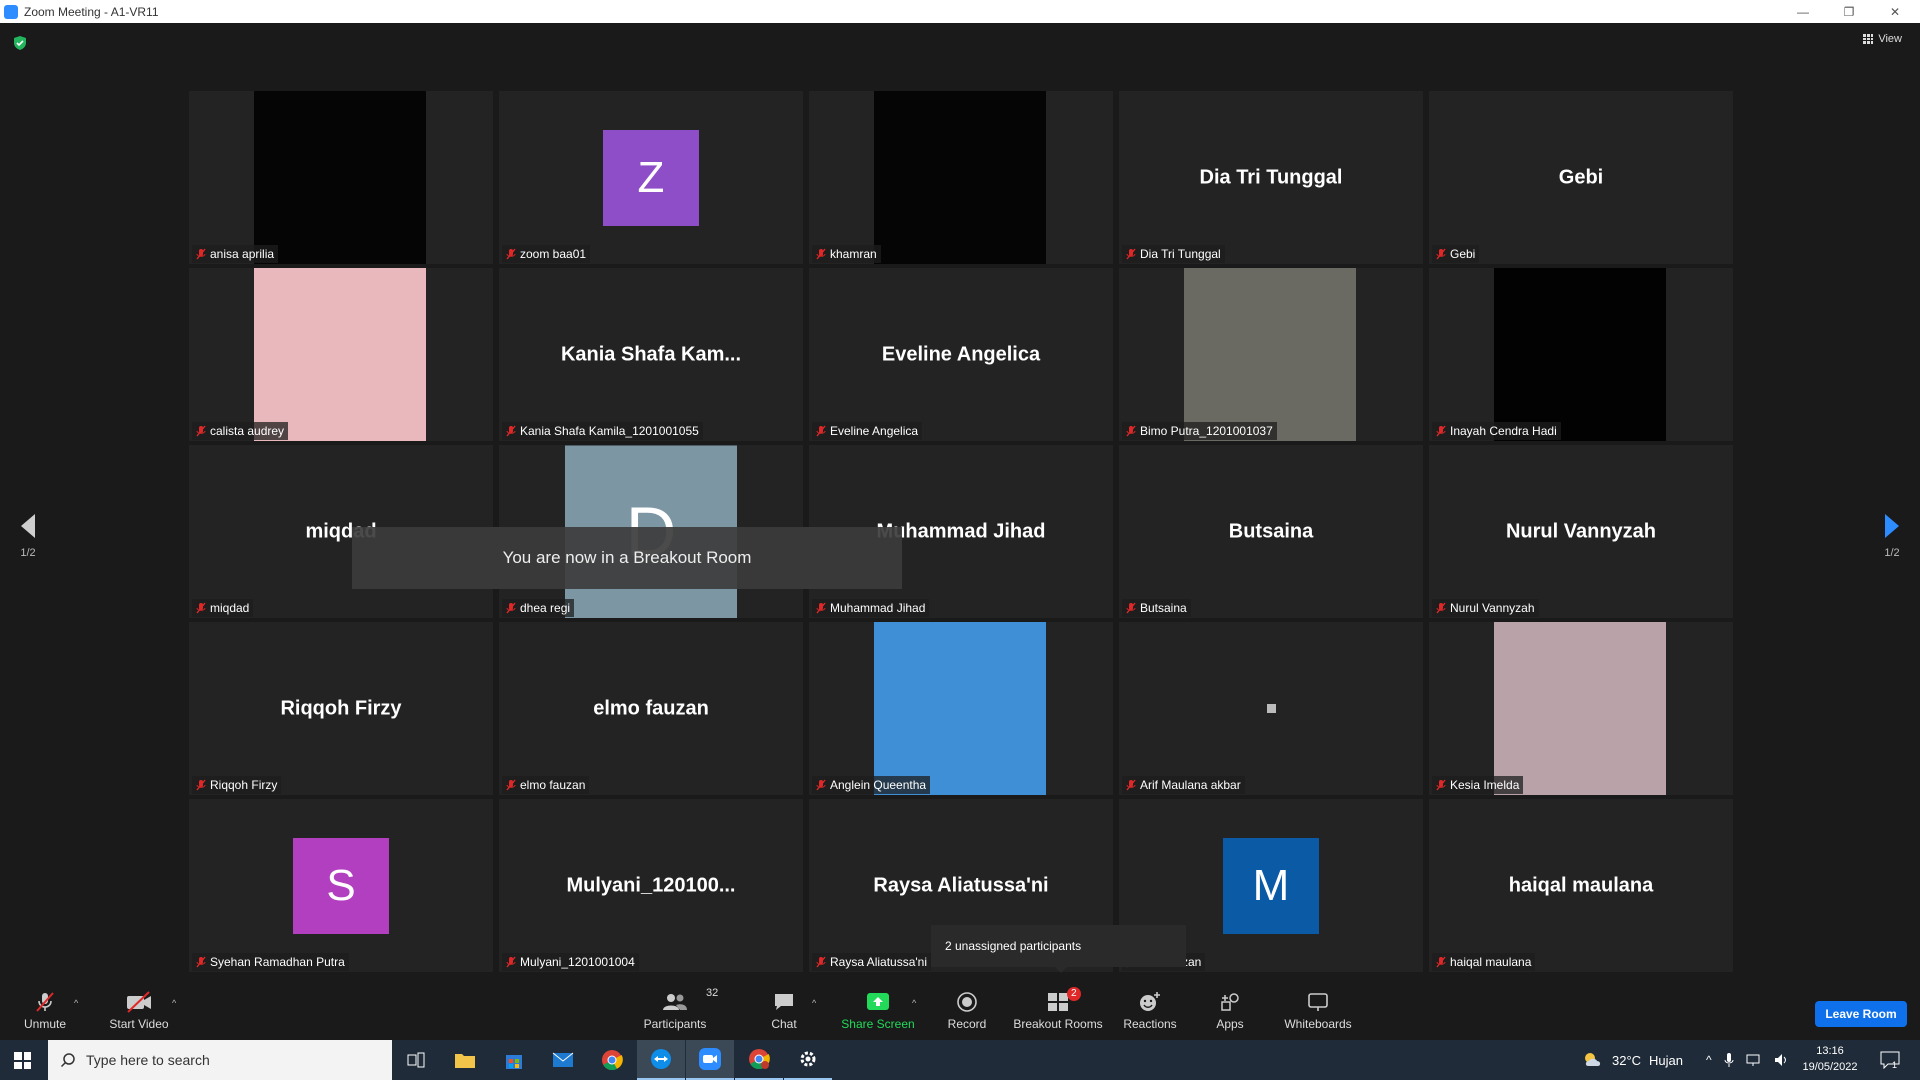  What do you see at coordinates (612, 1060) in the screenshot?
I see `chrome-icon` at bounding box center [612, 1060].